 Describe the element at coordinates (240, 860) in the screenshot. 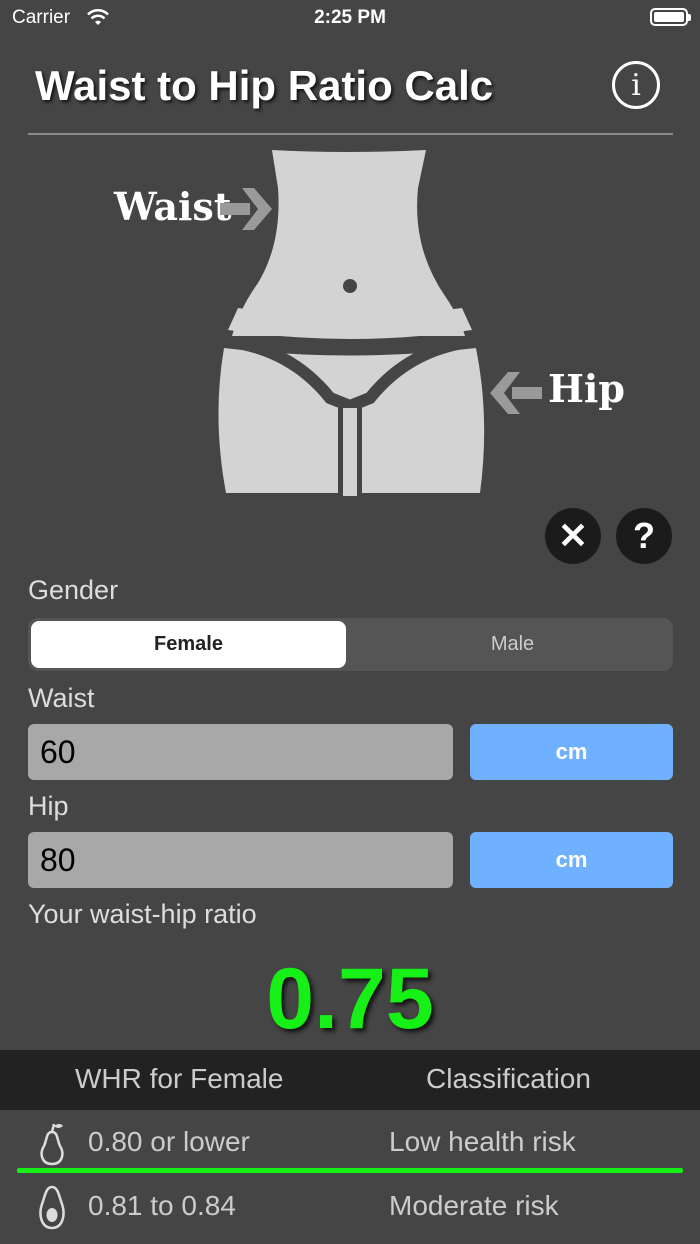

I see `hip-input: 80` at that location.